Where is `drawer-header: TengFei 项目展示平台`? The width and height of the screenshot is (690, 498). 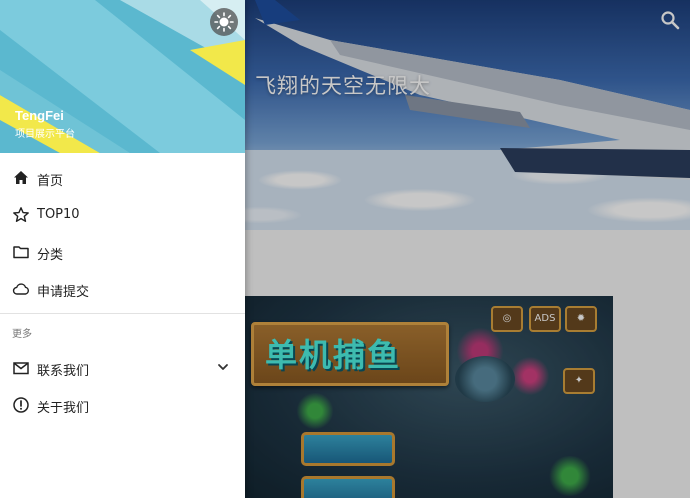
drawer-header: TengFei 项目展示平台 is located at coordinates (122, 76).